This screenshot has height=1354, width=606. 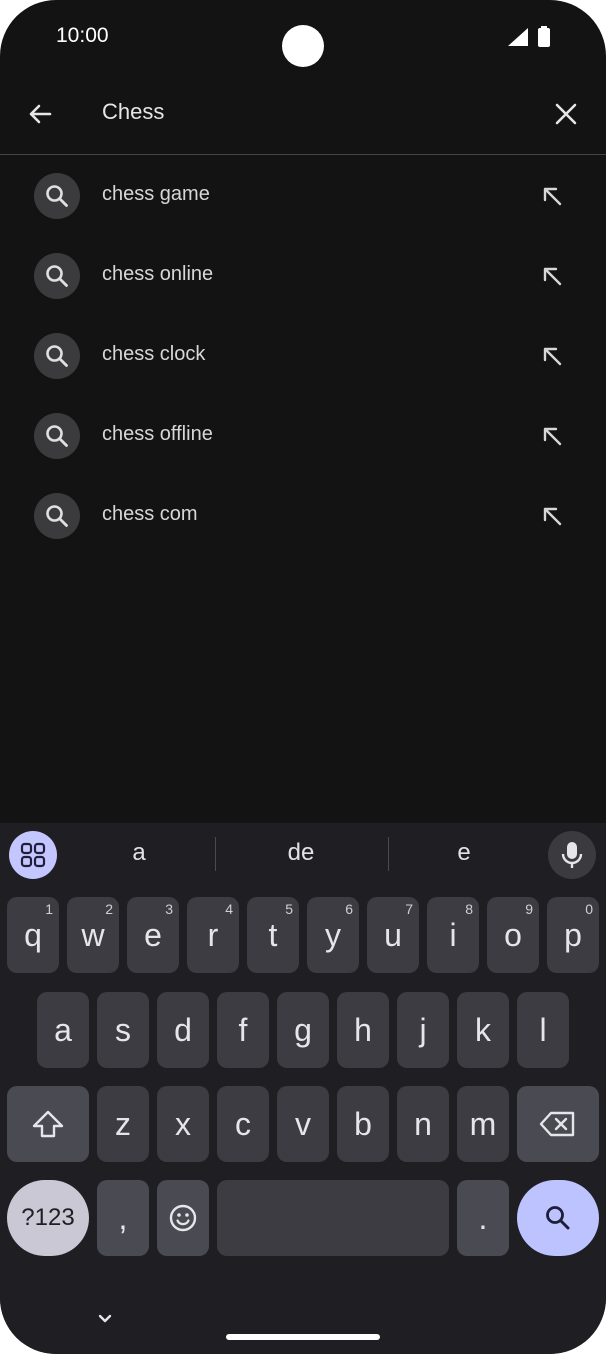 I want to click on key-x: x, so click(x=183, y=1124).